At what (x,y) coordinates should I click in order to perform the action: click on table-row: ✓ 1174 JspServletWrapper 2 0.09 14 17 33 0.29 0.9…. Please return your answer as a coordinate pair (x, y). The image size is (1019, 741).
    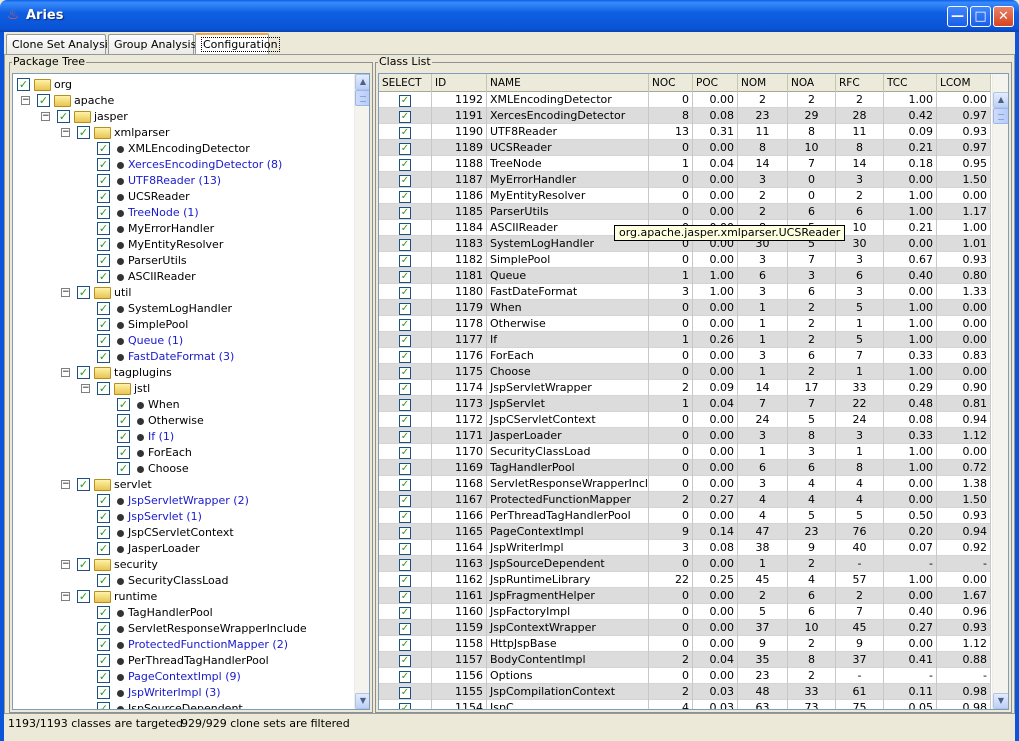
    Looking at the image, I should click on (685, 388).